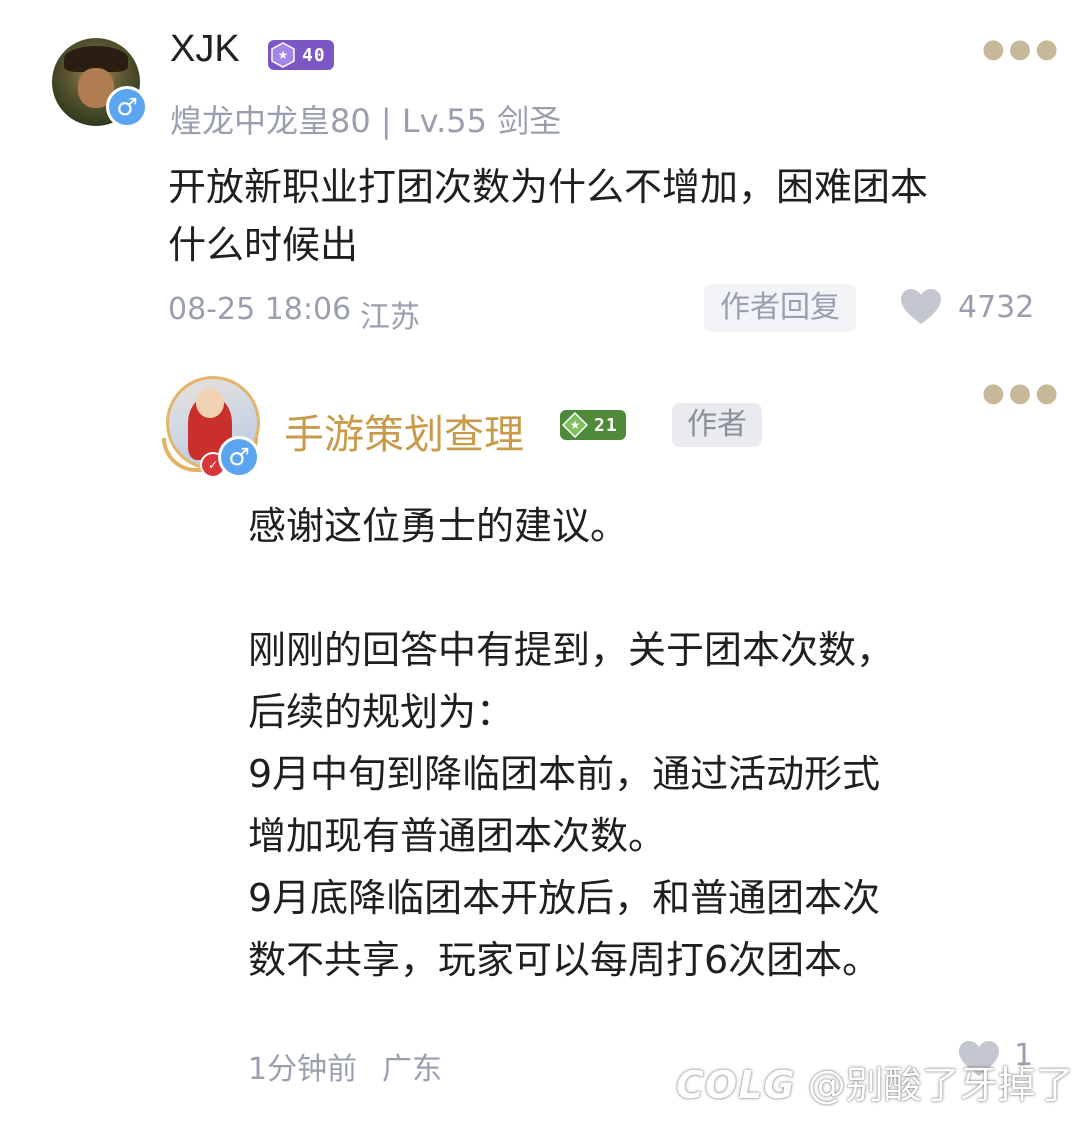  I want to click on colg-logo: COLG, so click(736, 1085).